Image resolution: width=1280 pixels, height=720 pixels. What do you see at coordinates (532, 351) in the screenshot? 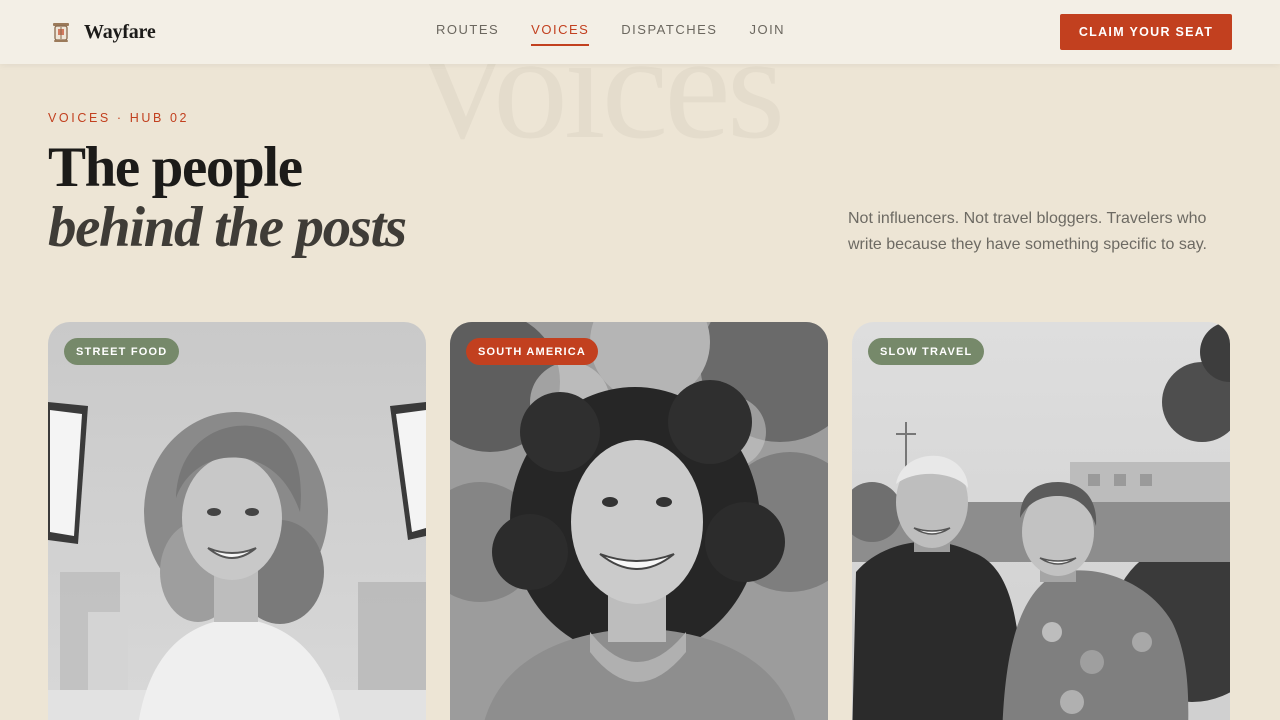
I see `card-tag-south-america: SOUTH AMERICA` at bounding box center [532, 351].